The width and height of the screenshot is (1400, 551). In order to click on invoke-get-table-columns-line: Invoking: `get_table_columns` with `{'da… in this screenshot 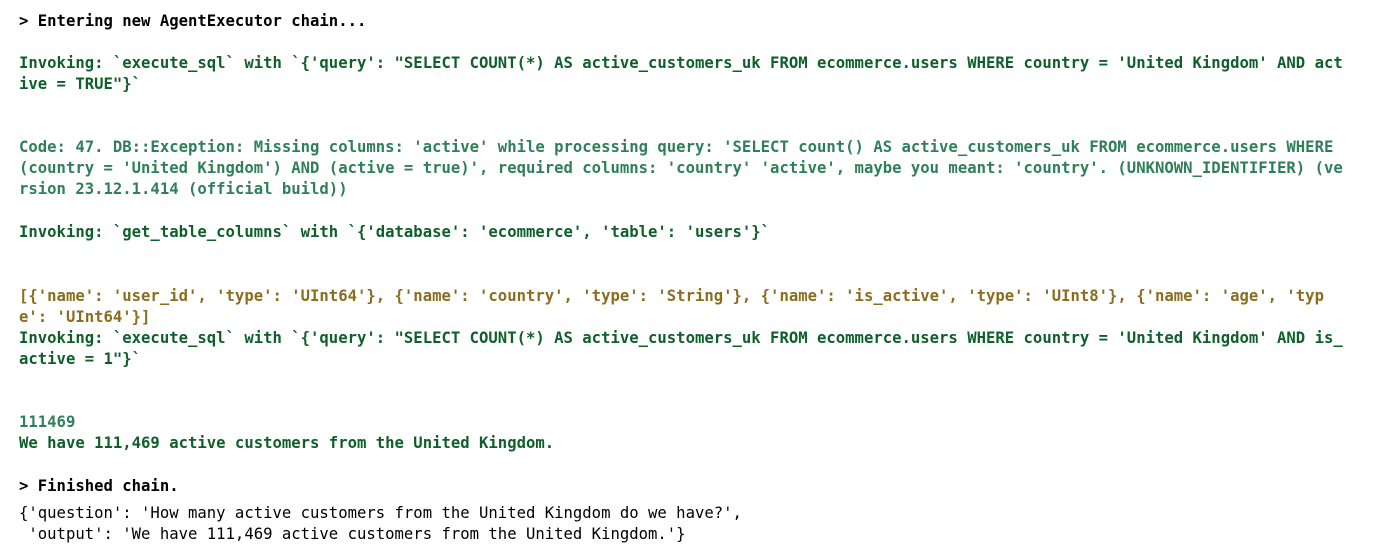, I will do `click(395, 232)`.